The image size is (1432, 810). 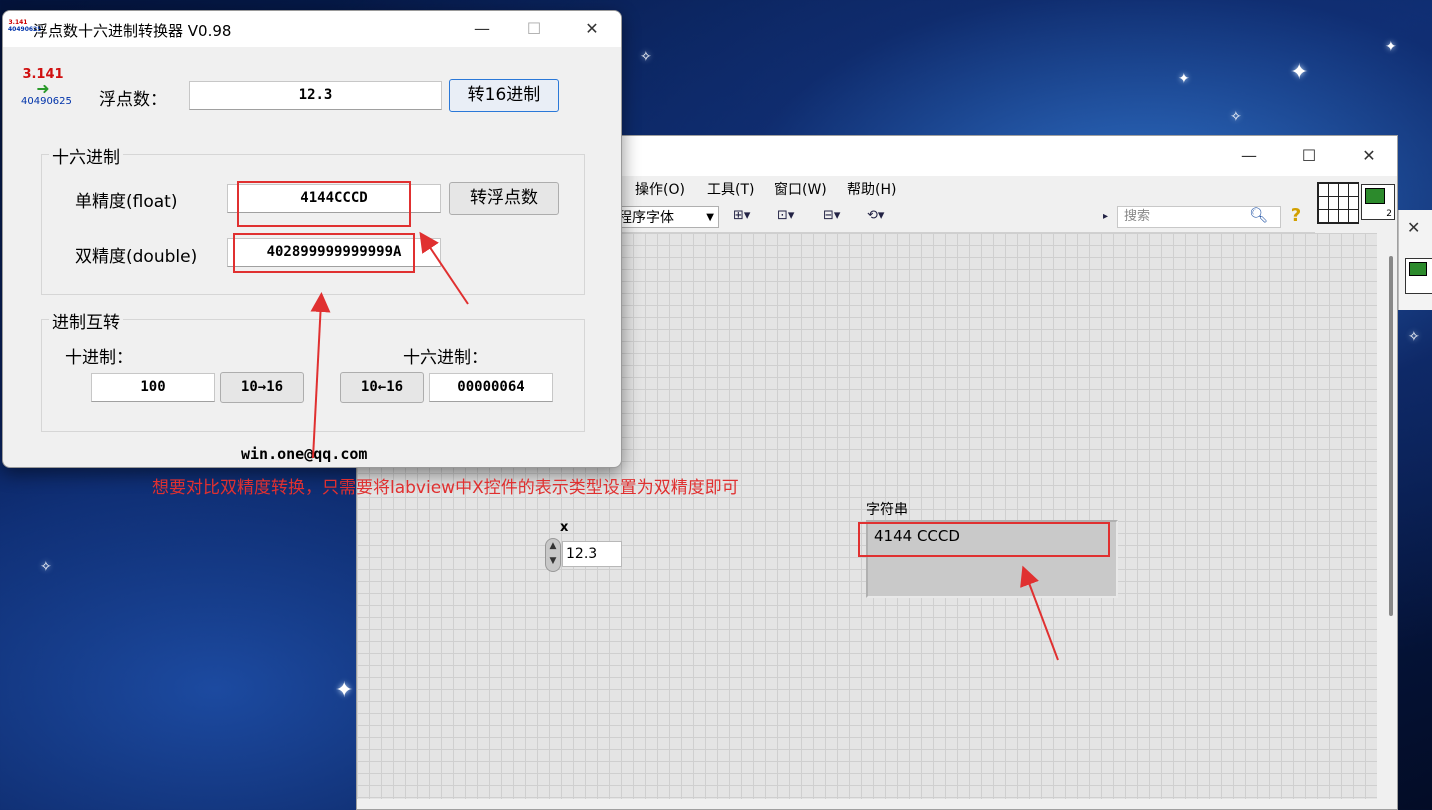 I want to click on app-icon-line1: 3.141, so click(x=18, y=22).